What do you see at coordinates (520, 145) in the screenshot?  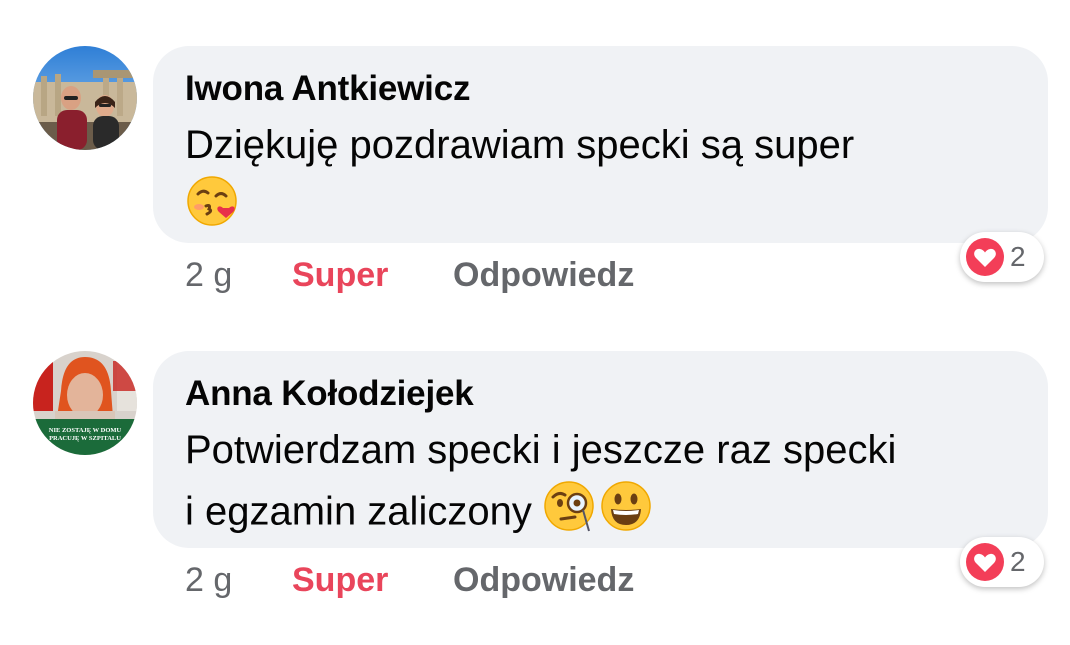 I see `comment-text-line: Dziękuję pozdrawiam specki są super` at bounding box center [520, 145].